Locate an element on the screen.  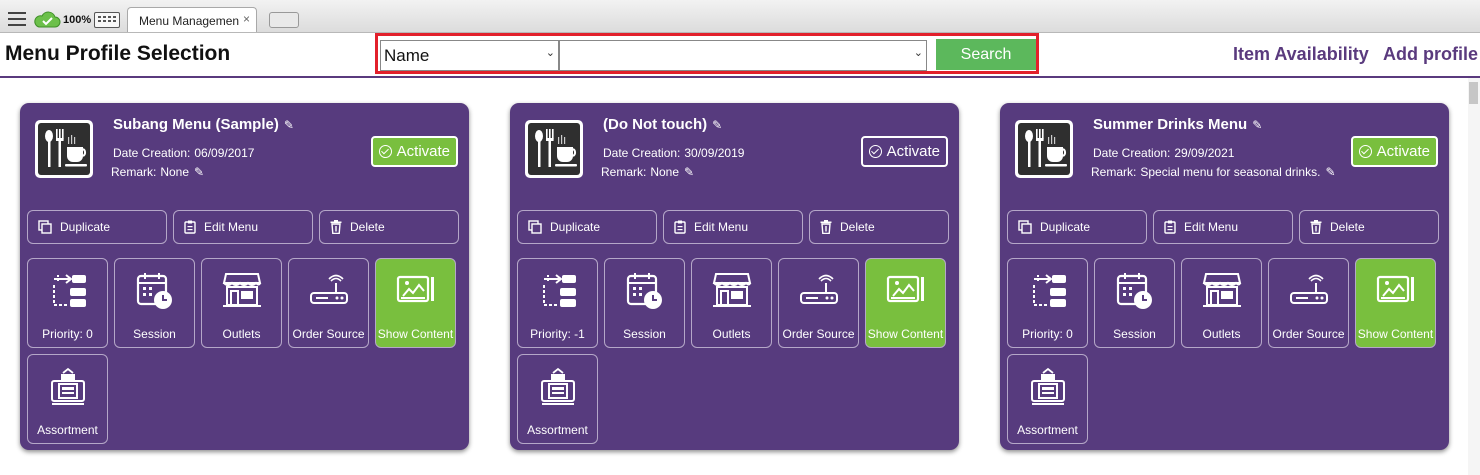
item-availability-link: Item Availability is located at coordinates (1301, 54).